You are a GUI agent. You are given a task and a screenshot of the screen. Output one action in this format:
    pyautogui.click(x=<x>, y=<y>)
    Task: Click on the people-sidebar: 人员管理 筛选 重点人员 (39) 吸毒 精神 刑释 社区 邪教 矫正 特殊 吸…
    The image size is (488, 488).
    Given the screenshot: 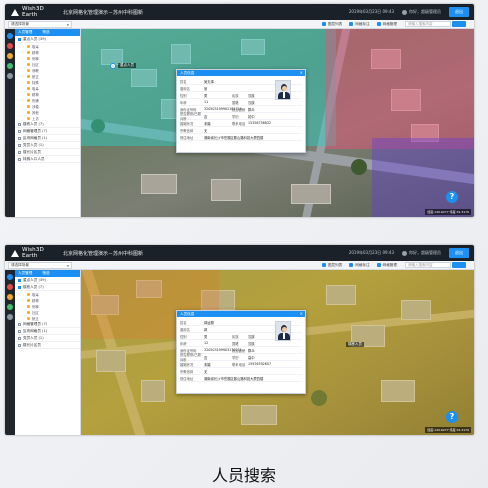 What is the action you would take?
    pyautogui.click(x=48, y=123)
    